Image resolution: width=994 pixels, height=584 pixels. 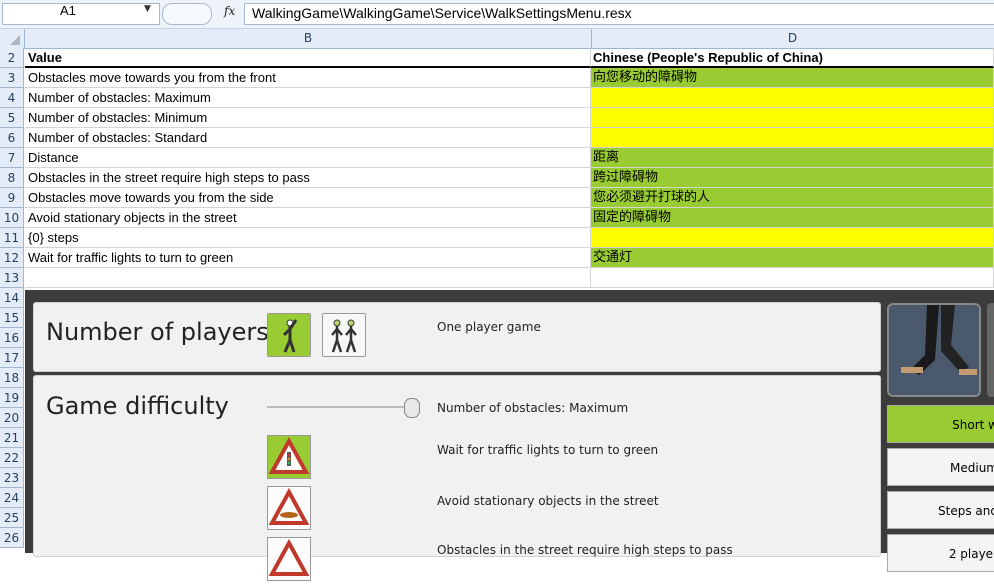 I want to click on next-thumbnail, so click(x=990, y=350).